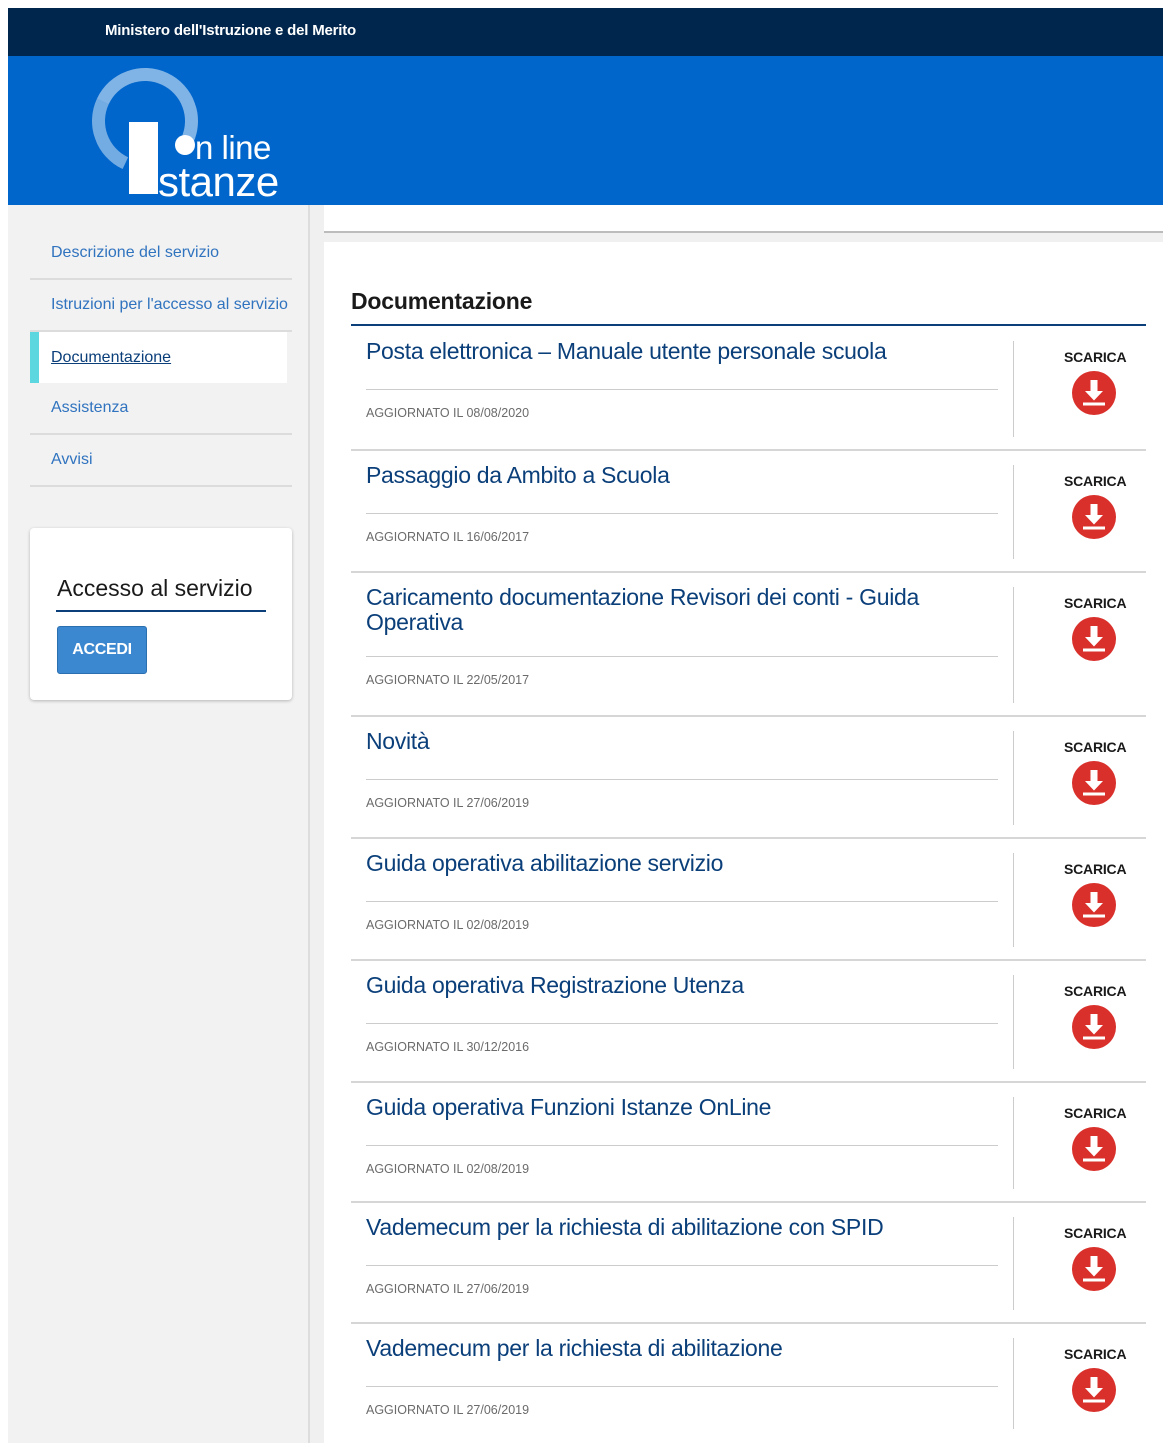  What do you see at coordinates (448, 1047) in the screenshot?
I see `document-updated-date: AGGIORNATO IL 30/12/2016` at bounding box center [448, 1047].